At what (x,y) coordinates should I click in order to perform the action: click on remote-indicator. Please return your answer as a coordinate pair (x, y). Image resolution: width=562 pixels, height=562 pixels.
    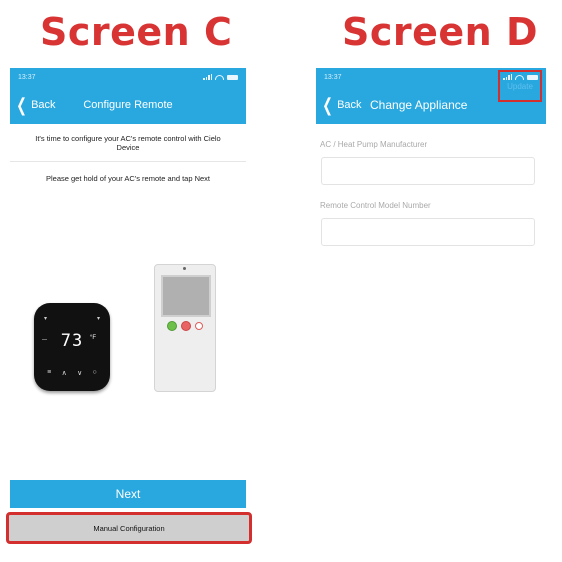
    Looking at the image, I should click on (184, 268).